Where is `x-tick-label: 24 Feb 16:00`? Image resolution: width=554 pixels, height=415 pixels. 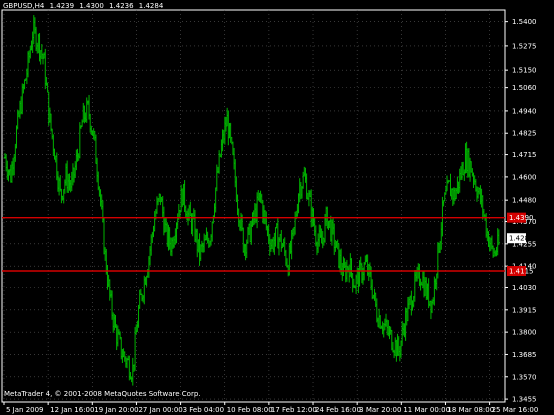 x-tick-label: 24 Feb 16:00 is located at coordinates (338, 410).